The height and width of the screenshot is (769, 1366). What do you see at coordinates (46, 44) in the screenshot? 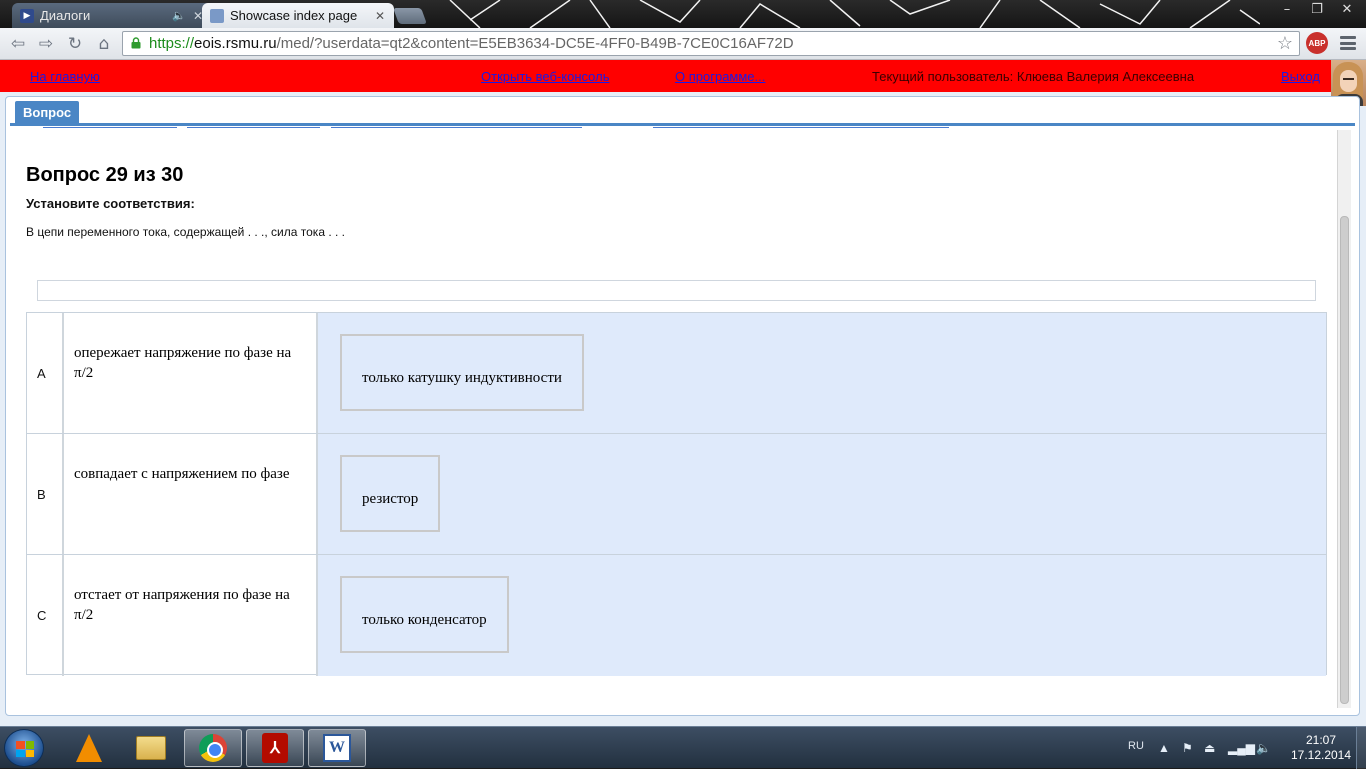
I see `forward-icon: ⇨` at bounding box center [46, 44].